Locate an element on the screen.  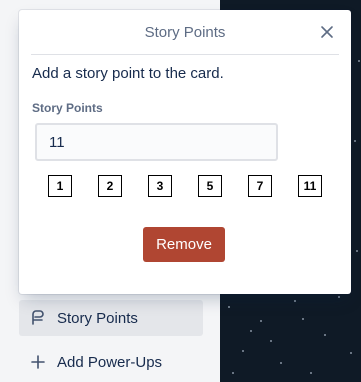
close-button is located at coordinates (327, 32).